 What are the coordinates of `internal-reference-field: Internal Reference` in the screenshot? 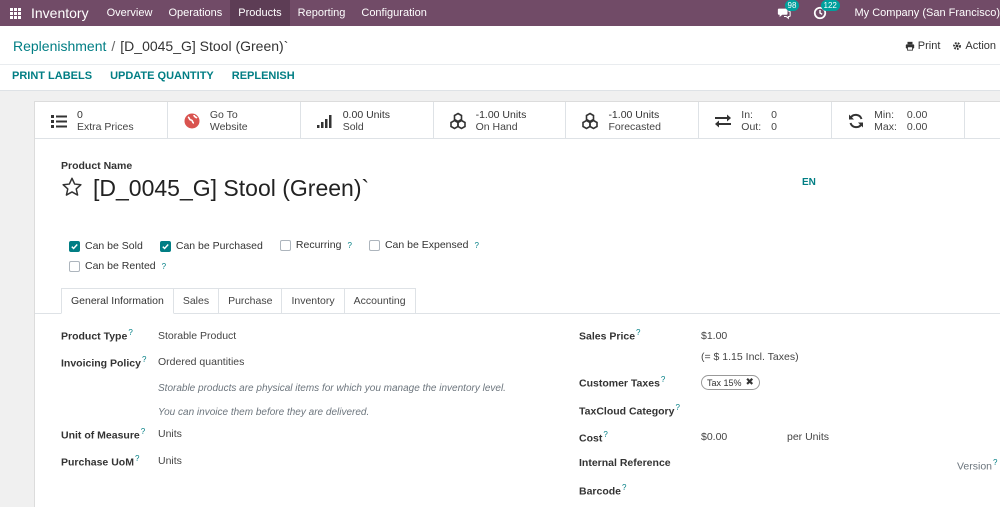 It's located at (625, 463).